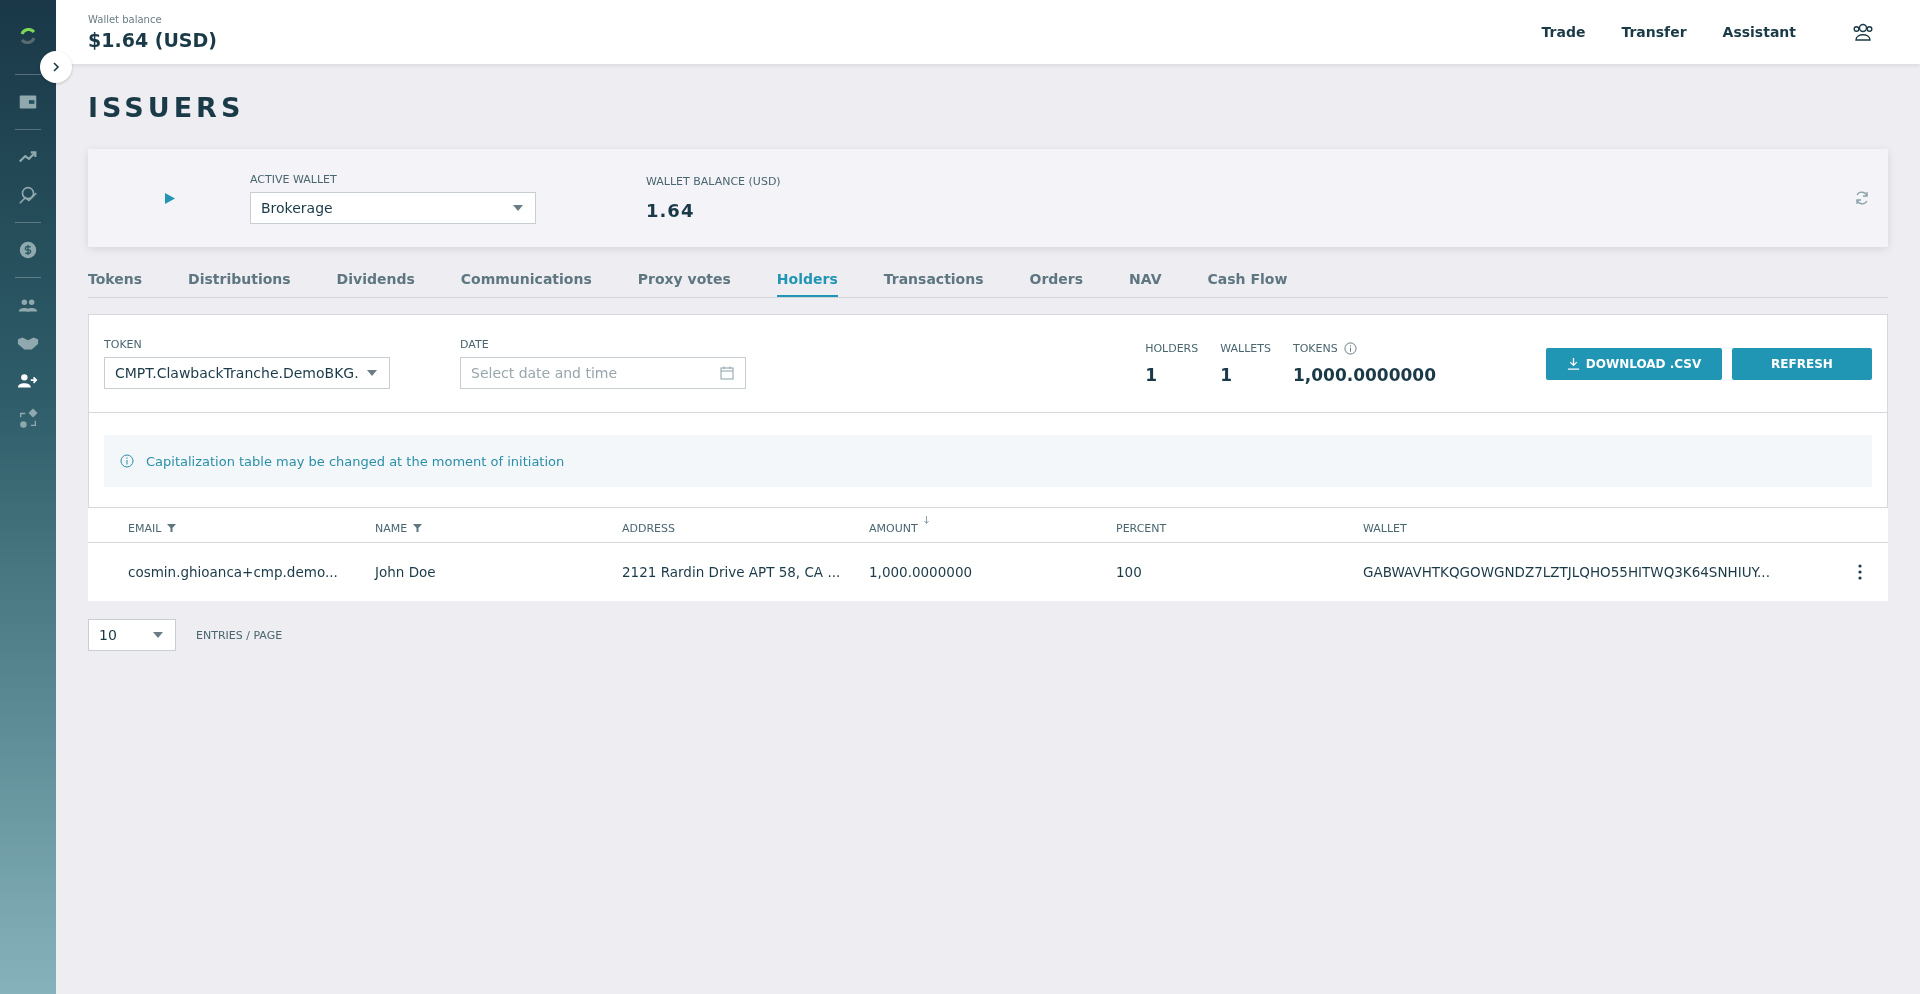  What do you see at coordinates (115, 284) in the screenshot?
I see `tab: Tokens` at bounding box center [115, 284].